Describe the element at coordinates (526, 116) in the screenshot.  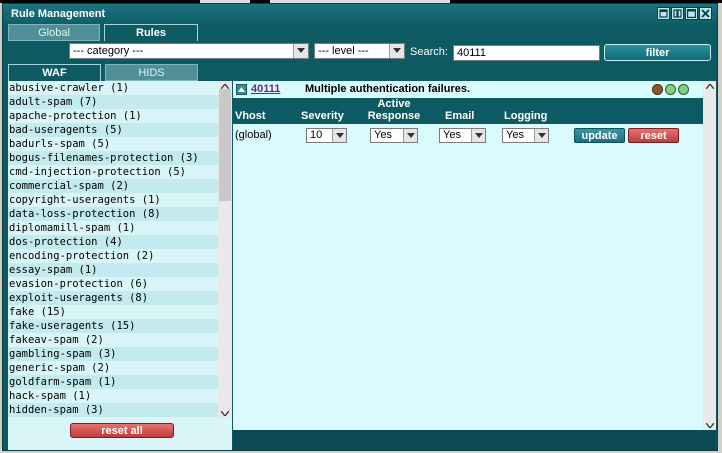
I see `header-logging: Logging` at that location.